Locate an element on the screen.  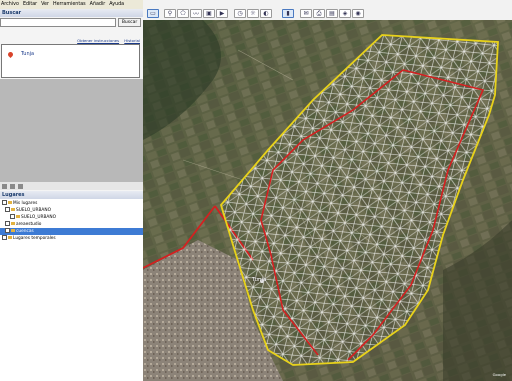
collapse-icon is located at coordinates (4, 186).